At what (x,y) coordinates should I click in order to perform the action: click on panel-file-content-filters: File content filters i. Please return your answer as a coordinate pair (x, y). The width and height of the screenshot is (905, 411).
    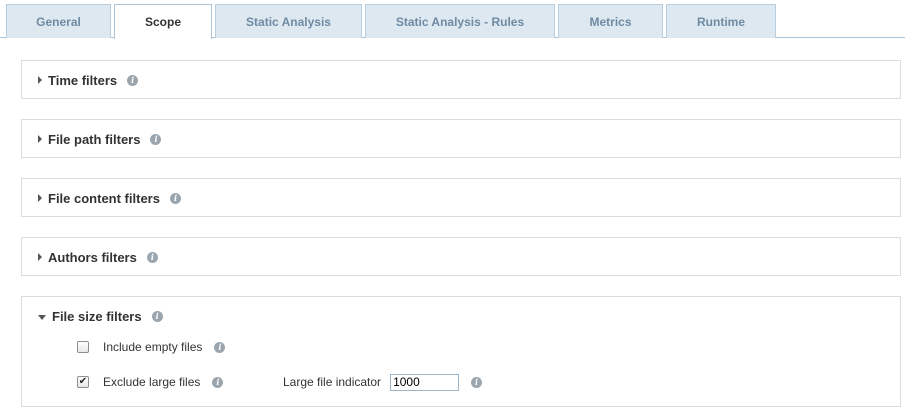
    Looking at the image, I should click on (461, 197).